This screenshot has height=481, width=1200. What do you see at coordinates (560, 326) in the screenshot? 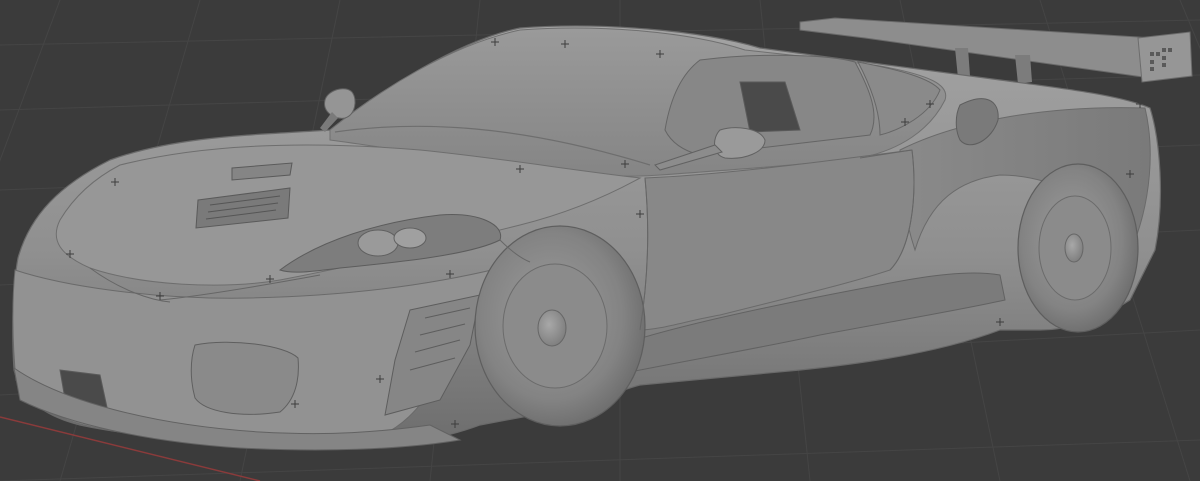
I see `front-wheel` at bounding box center [560, 326].